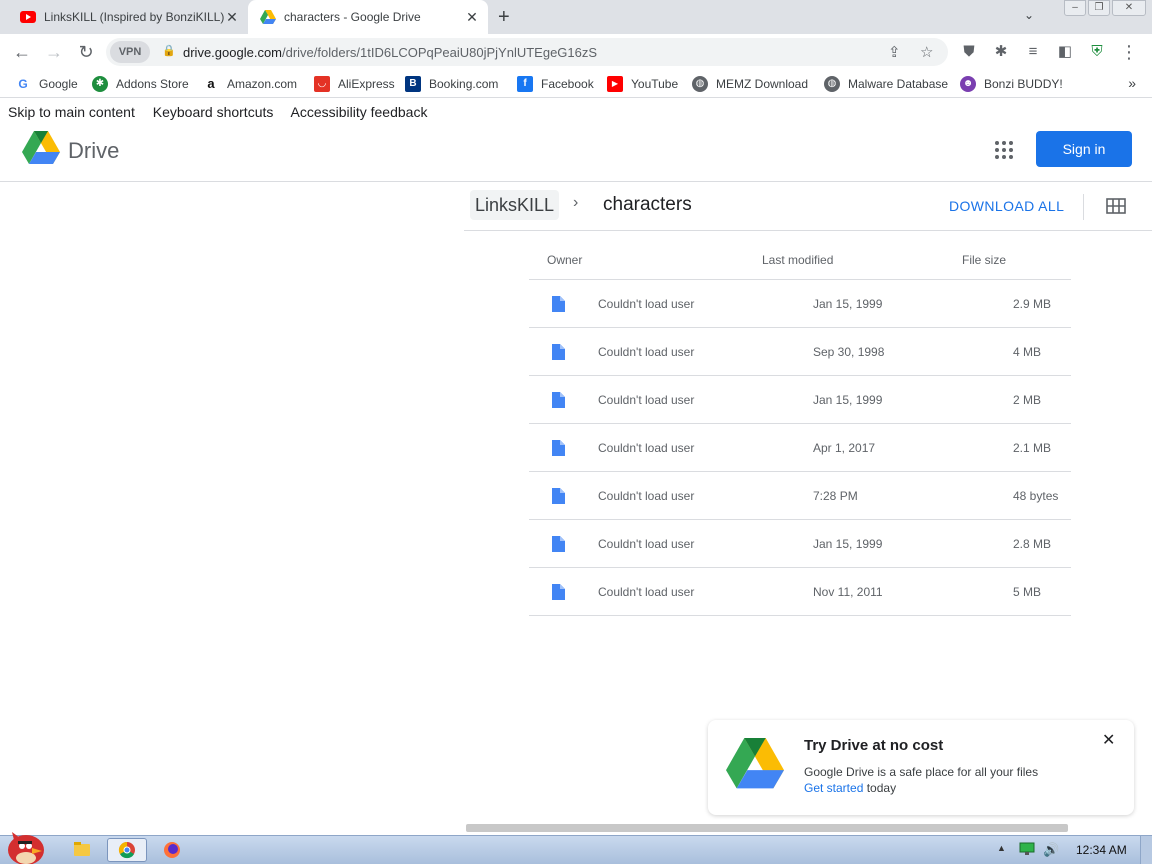 The width and height of the screenshot is (1152, 864). What do you see at coordinates (1001, 52) in the screenshot?
I see `extensions-icon: ✱` at bounding box center [1001, 52].